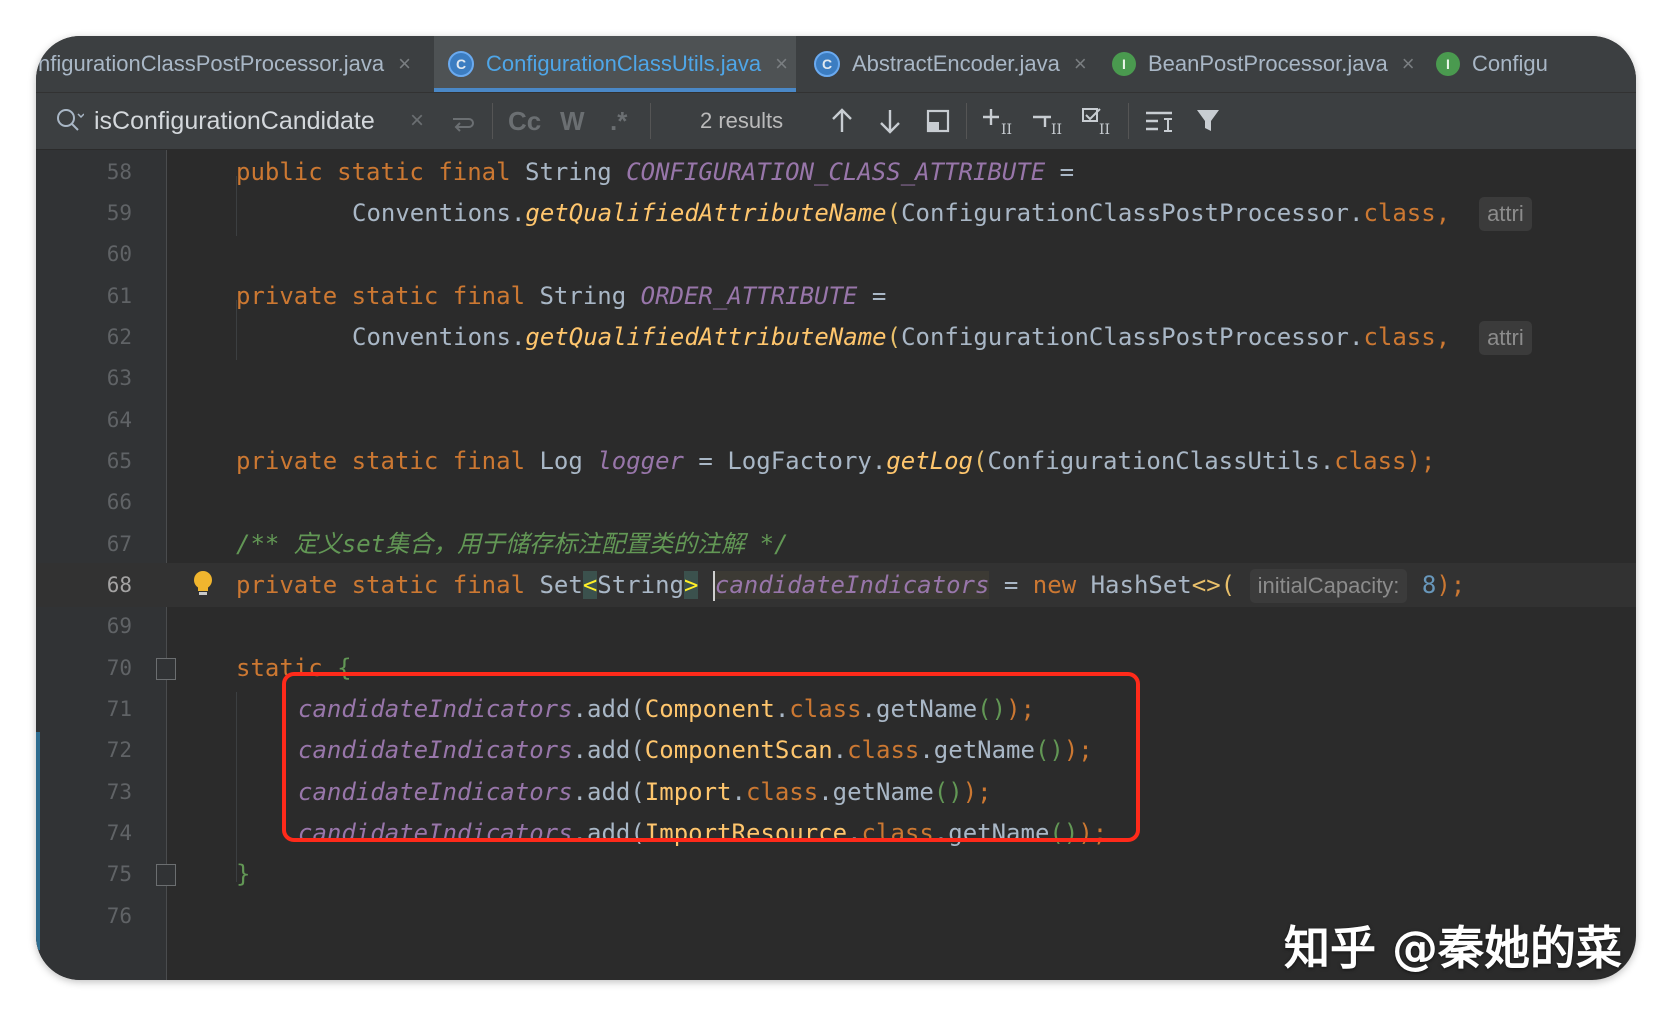 Image resolution: width=1670 pixels, height=1016 pixels. Describe the element at coordinates (166, 669) in the screenshot. I see `fold-collapse-icon` at that location.